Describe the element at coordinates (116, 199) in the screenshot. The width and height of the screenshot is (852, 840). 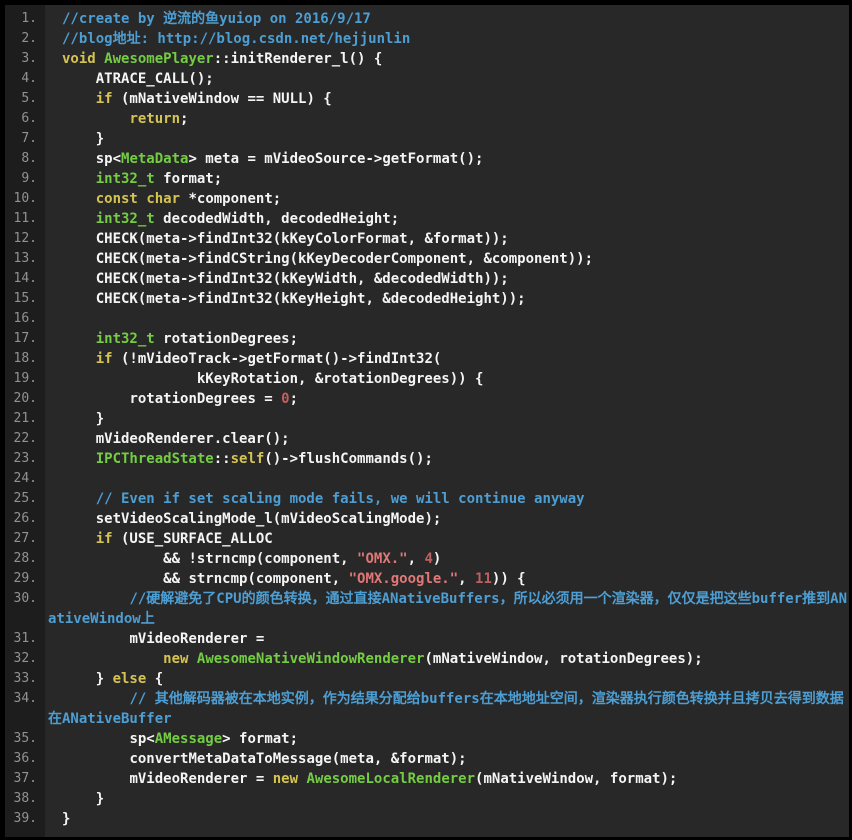
I see `code-token-keyword: const` at that location.